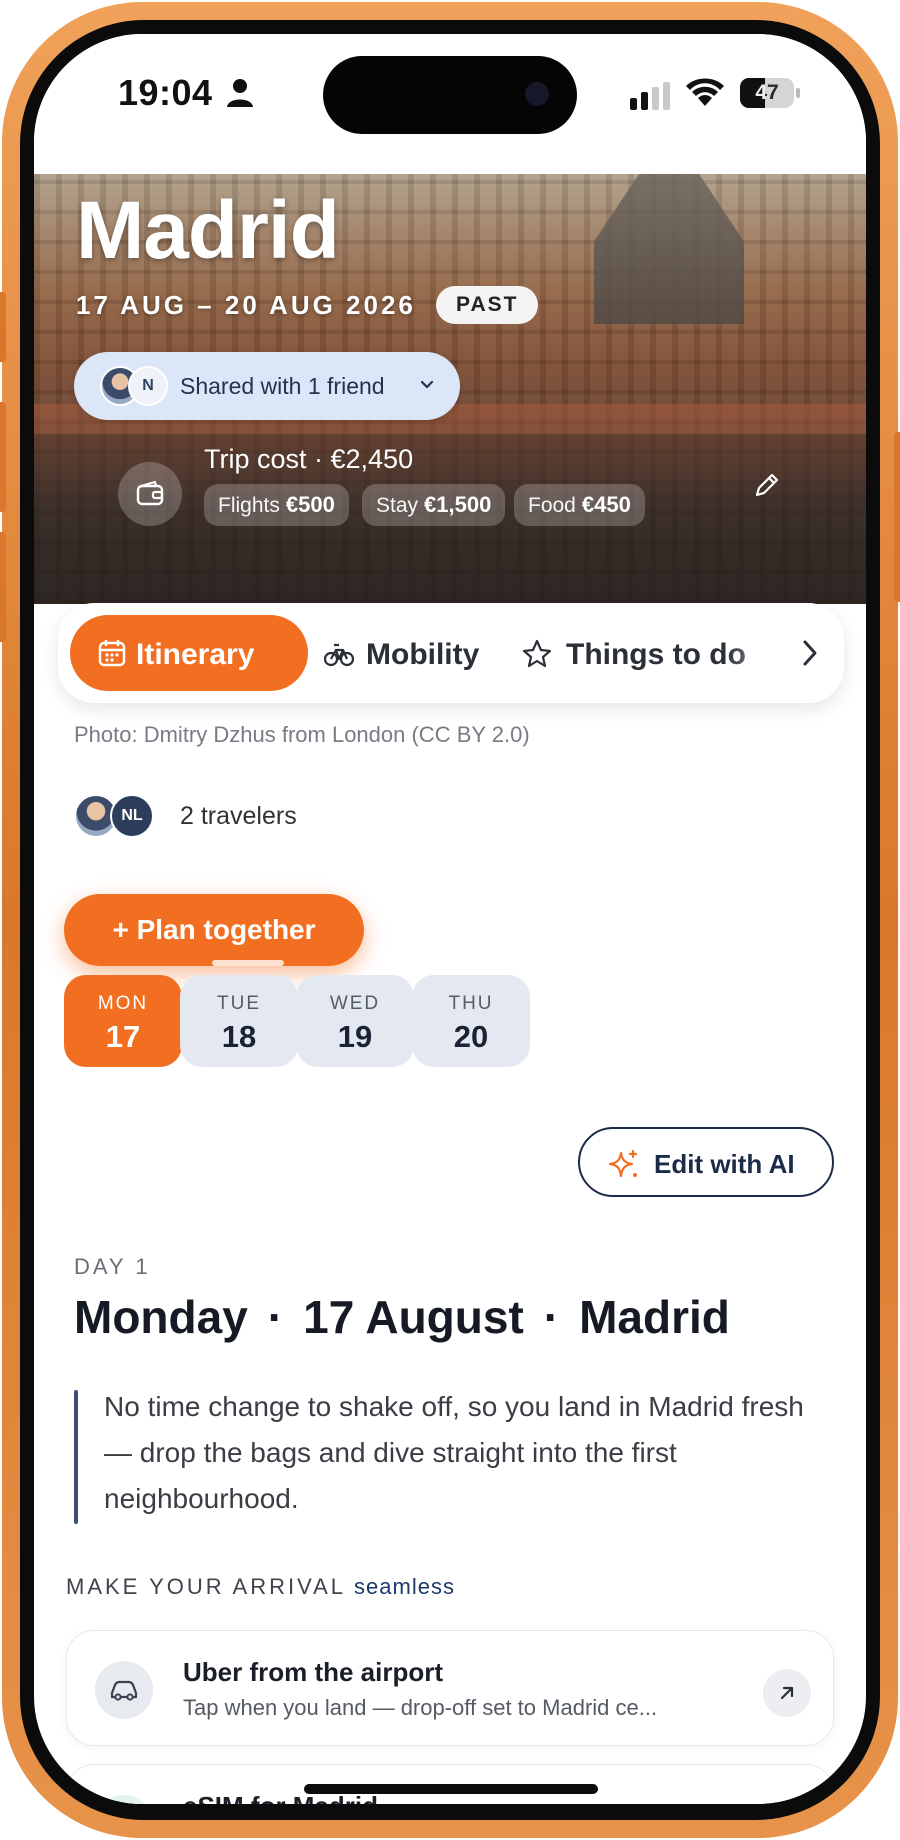 This screenshot has height=1840, width=900. Describe the element at coordinates (214, 930) in the screenshot. I see `plan-together-button: + Plan together` at that location.